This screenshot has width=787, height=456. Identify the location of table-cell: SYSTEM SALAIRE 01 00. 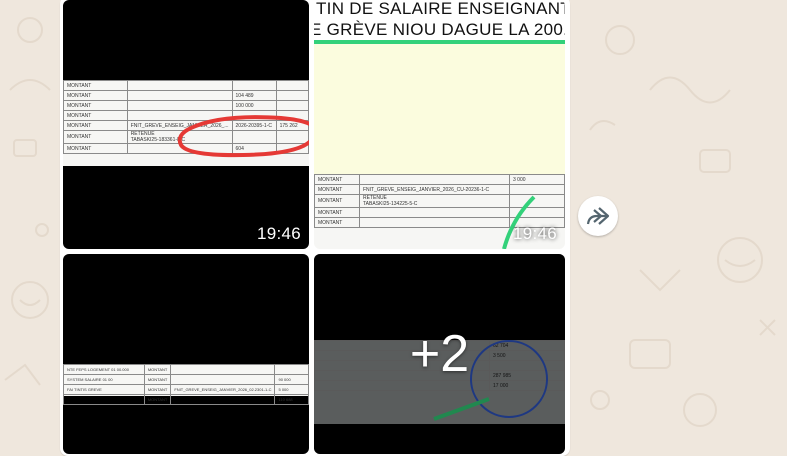
(104, 379).